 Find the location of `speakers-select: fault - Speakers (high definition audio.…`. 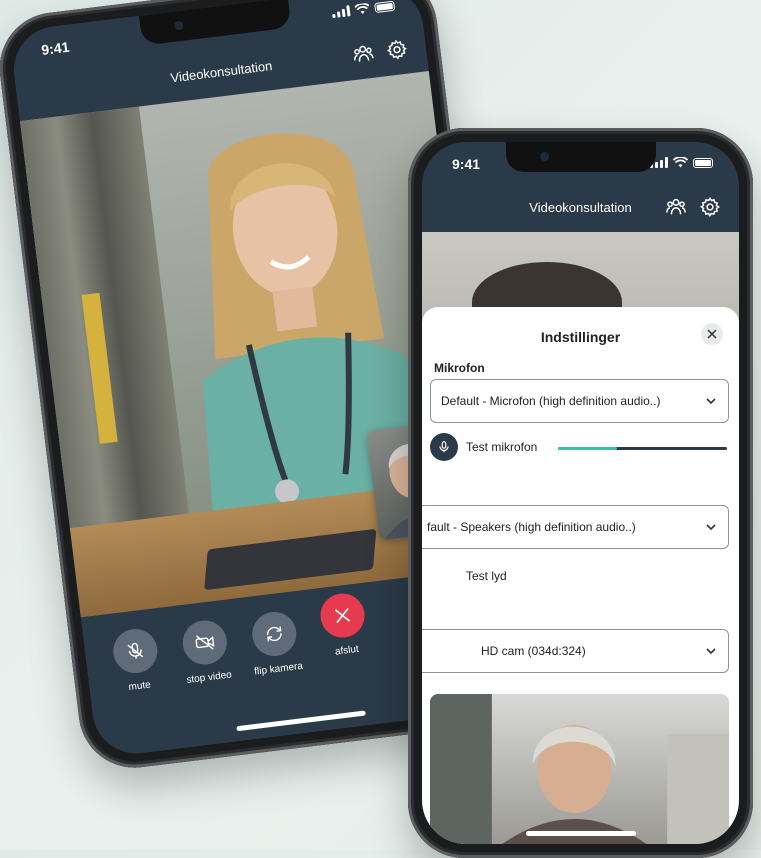

speakers-select: fault - Speakers (high definition audio.… is located at coordinates (575, 527).